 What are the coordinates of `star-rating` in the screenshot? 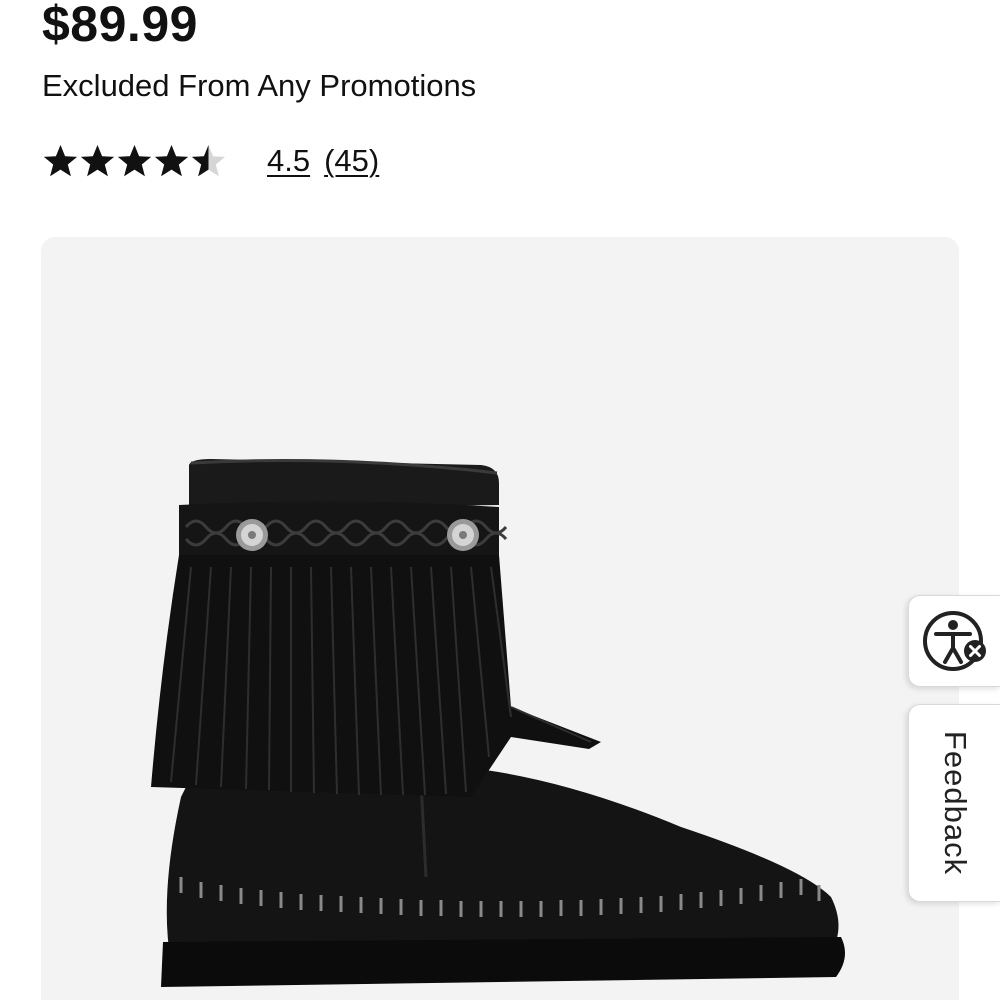 It's located at (134, 161).